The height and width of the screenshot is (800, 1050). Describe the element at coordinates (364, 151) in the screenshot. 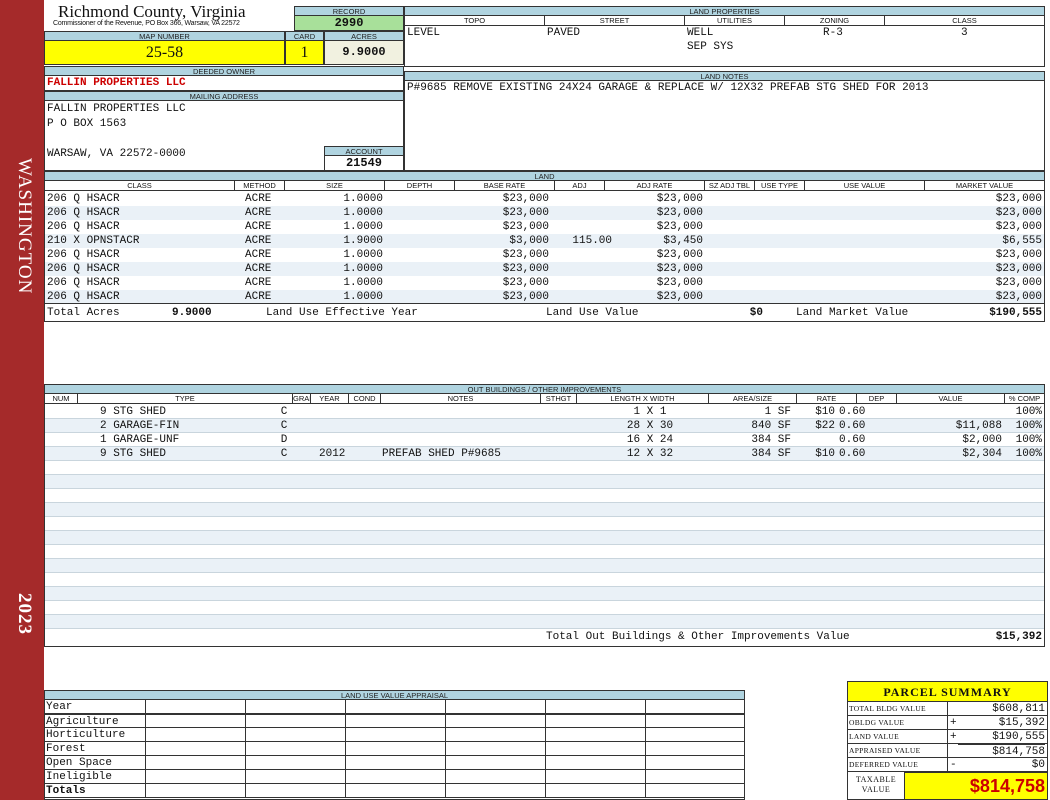

I see `account-label: ACCOUNT` at that location.